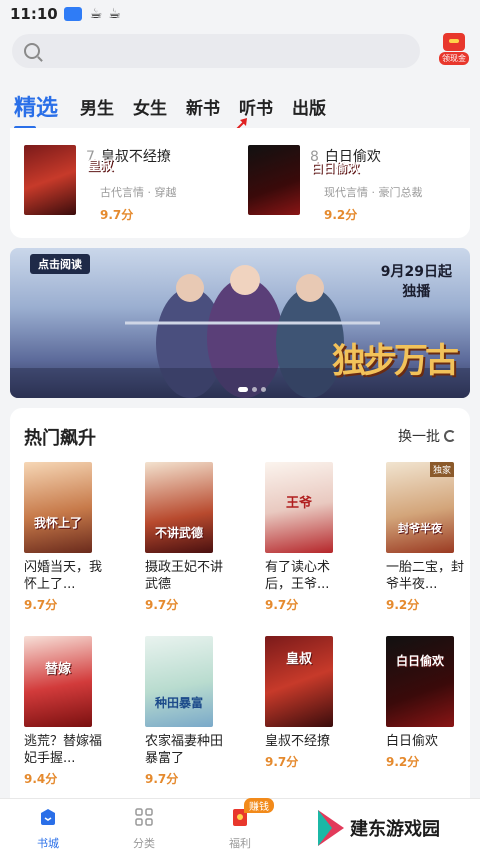 Image resolution: width=480 pixels, height=853 pixels. I want to click on book-title: 白日偷欢, so click(412, 741).